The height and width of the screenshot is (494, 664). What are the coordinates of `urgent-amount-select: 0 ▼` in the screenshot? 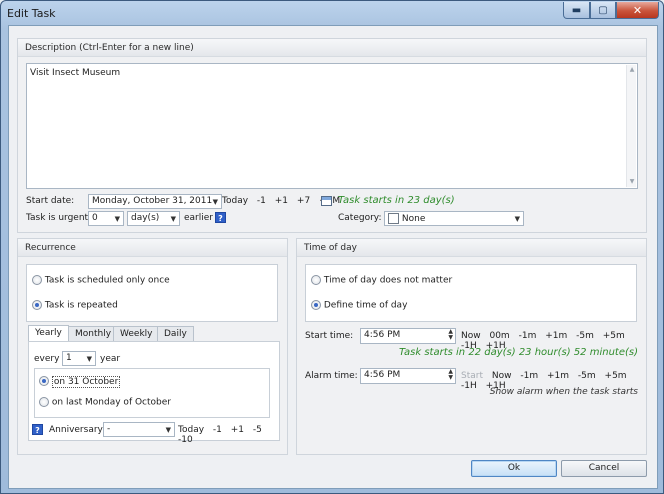 It's located at (106, 218).